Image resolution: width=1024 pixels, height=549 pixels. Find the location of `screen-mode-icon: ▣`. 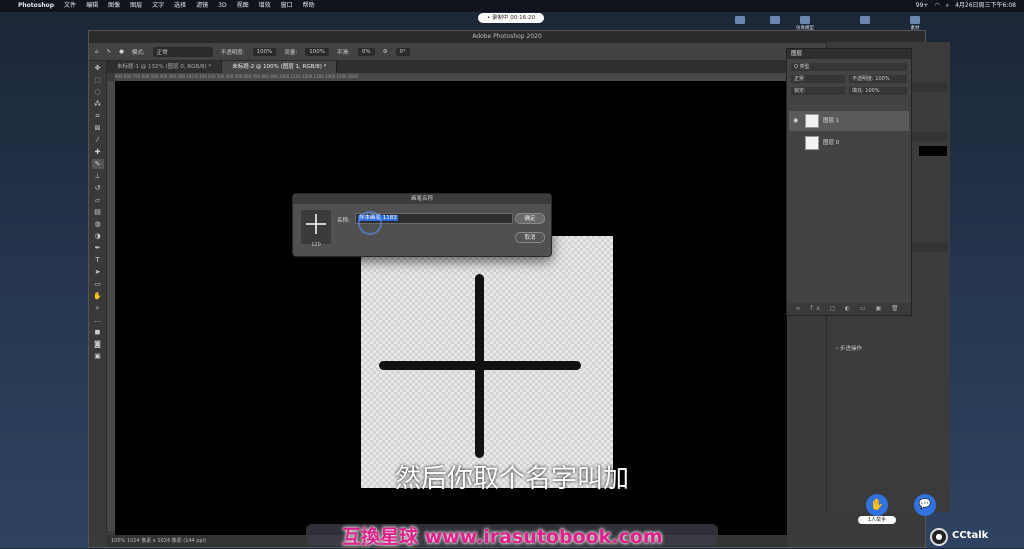

screen-mode-icon: ▣ is located at coordinates (98, 356).